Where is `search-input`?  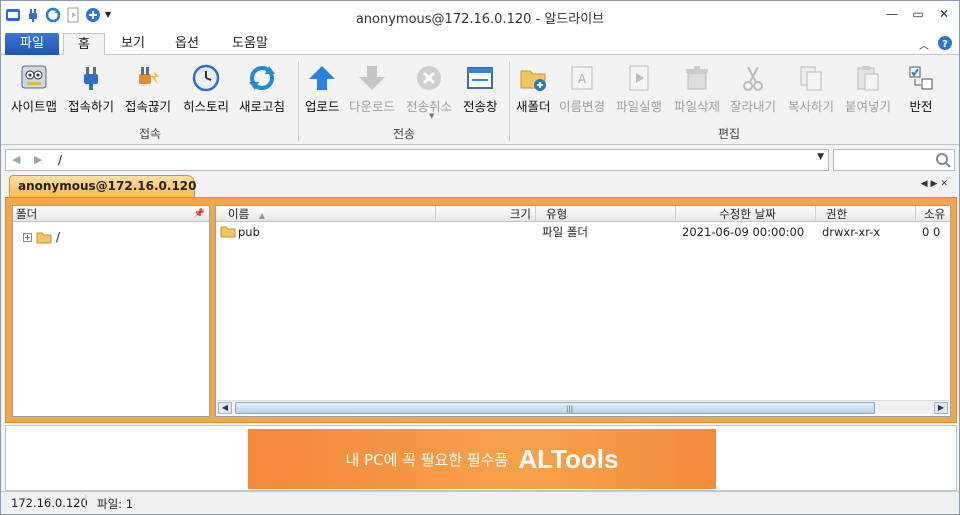
search-input is located at coordinates (894, 160).